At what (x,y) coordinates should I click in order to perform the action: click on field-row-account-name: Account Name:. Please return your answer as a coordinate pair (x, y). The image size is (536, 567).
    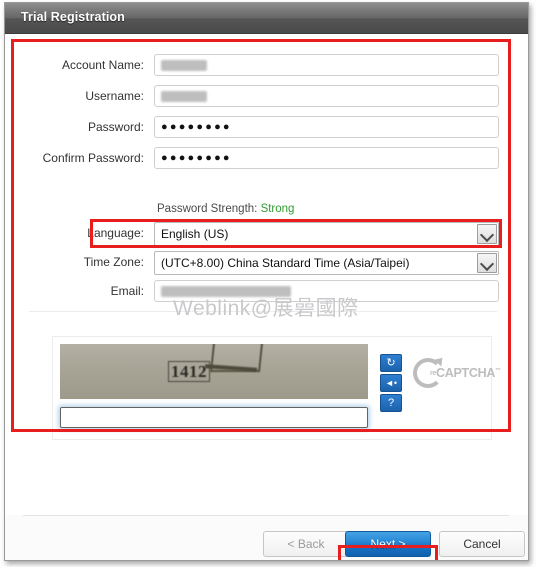
    Looking at the image, I should click on (266, 65).